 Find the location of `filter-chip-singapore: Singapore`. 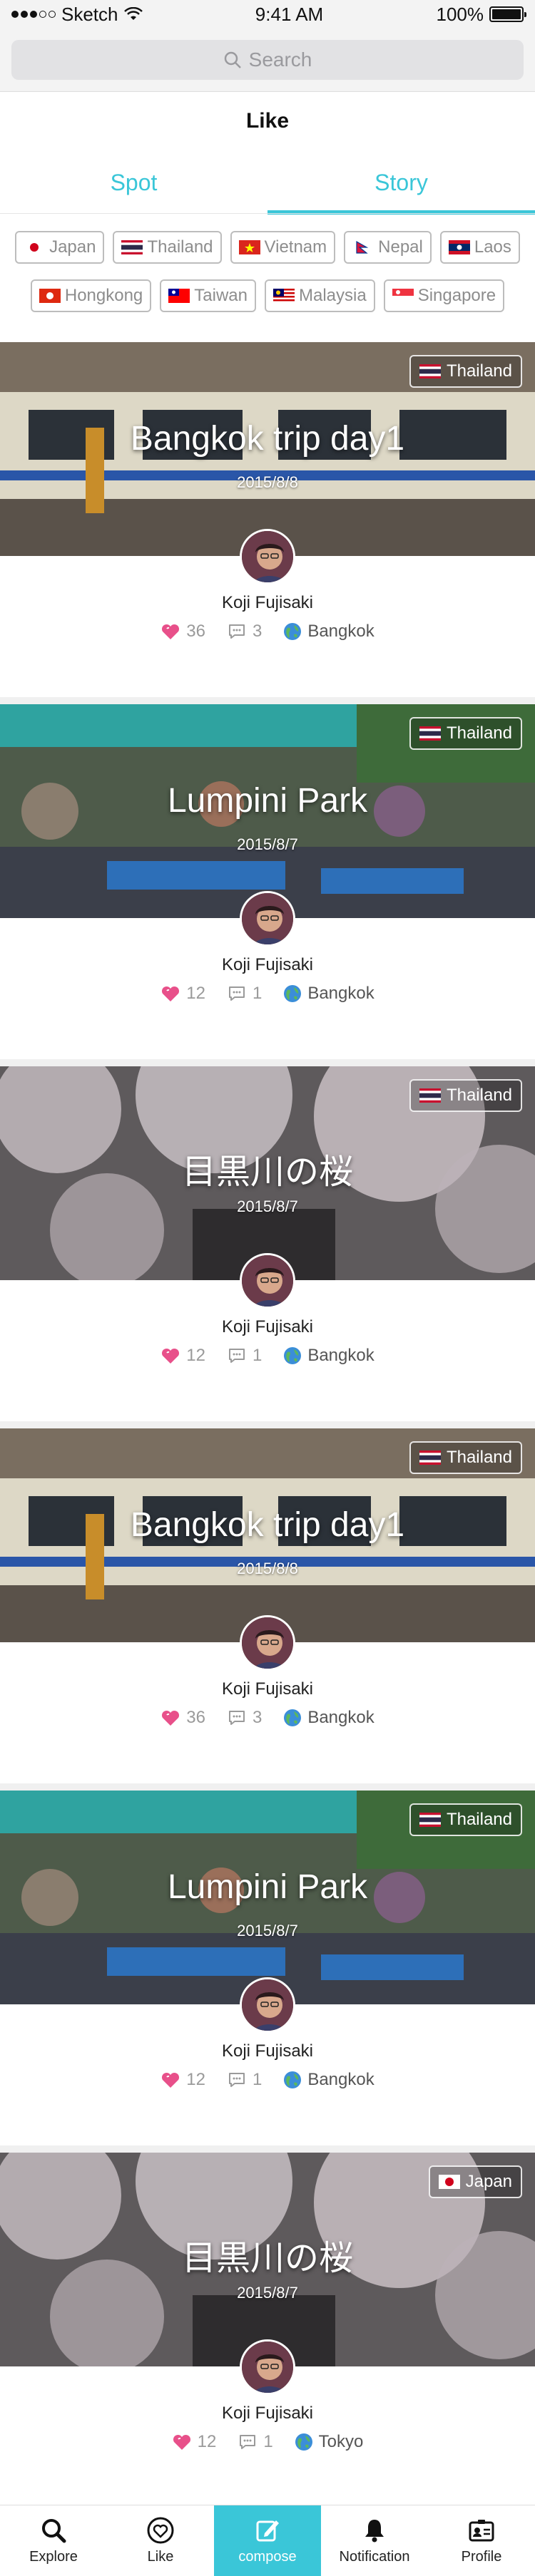

filter-chip-singapore: Singapore is located at coordinates (444, 295).